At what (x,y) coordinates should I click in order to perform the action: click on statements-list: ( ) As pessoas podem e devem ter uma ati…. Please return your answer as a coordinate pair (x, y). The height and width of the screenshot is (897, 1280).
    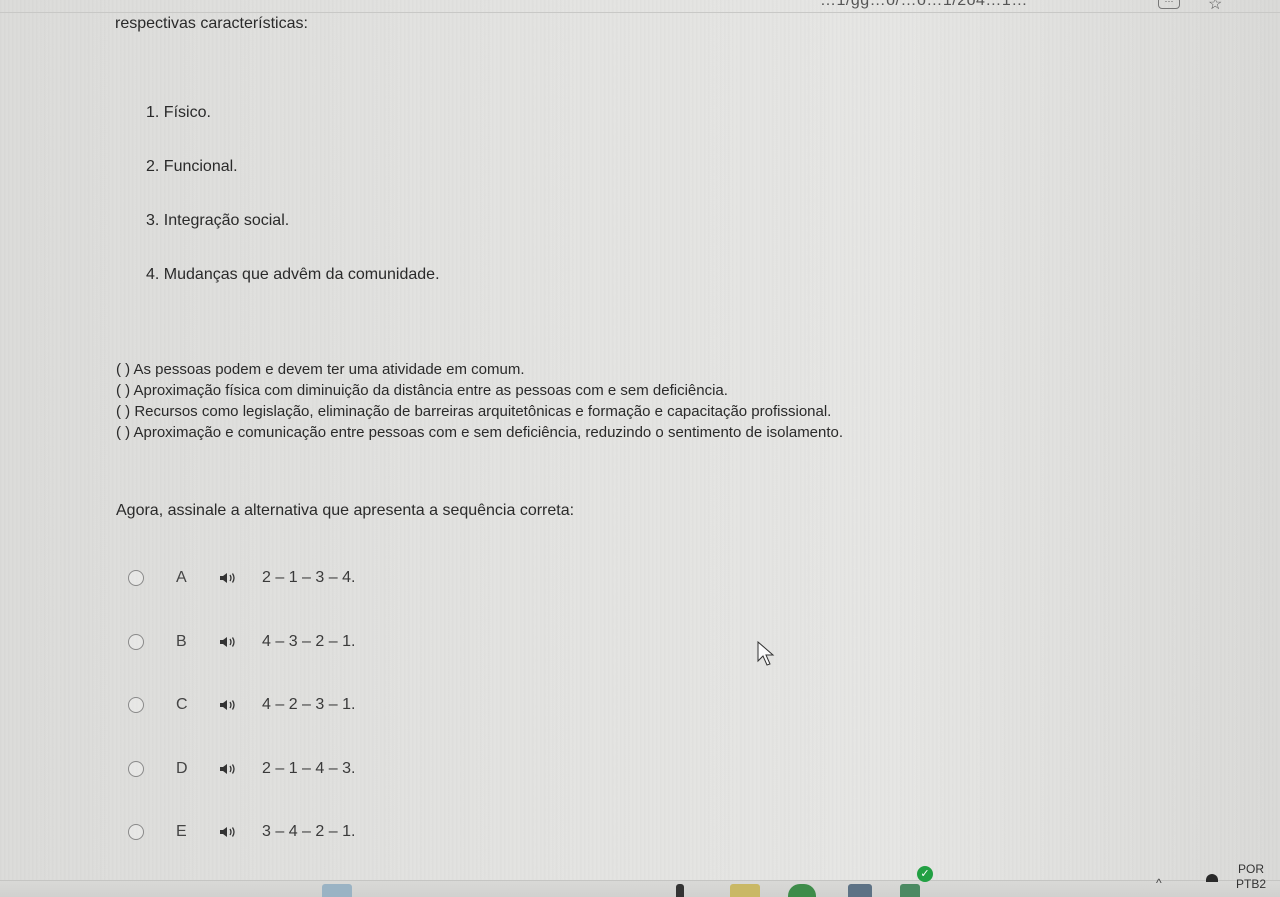
    Looking at the image, I should click on (479, 402).